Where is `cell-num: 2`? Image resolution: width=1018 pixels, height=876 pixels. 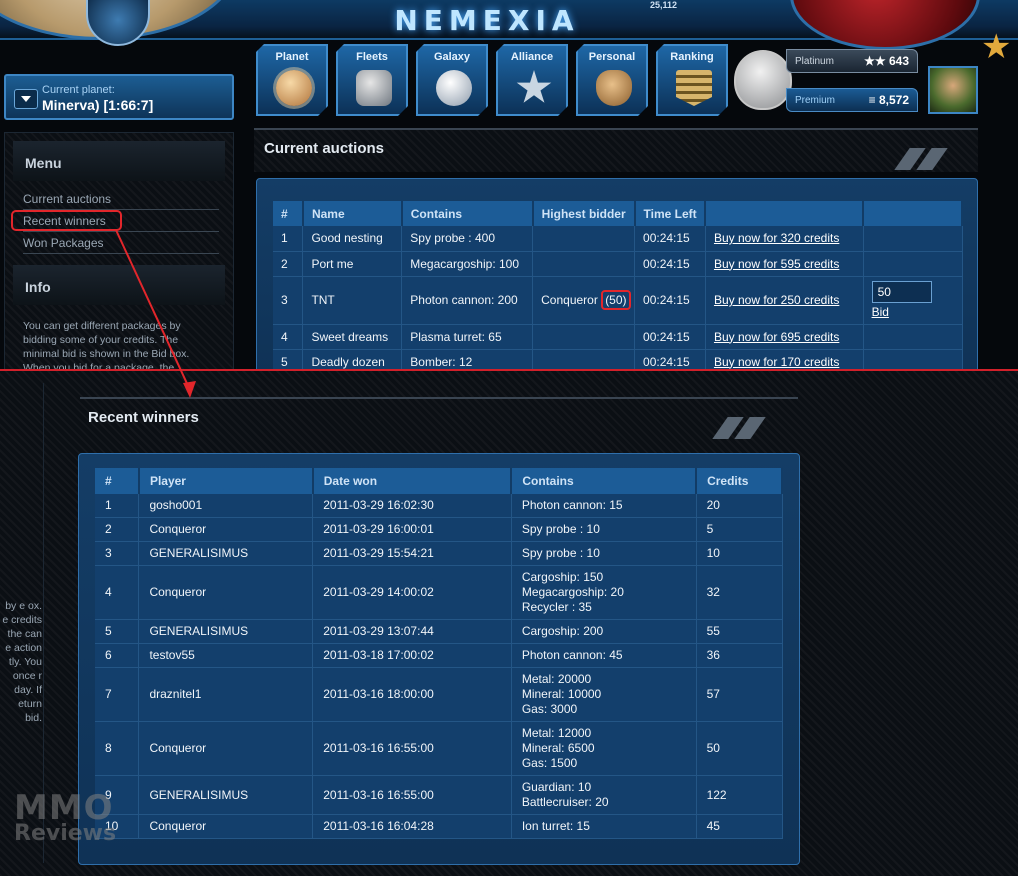
cell-num: 2 is located at coordinates (288, 264).